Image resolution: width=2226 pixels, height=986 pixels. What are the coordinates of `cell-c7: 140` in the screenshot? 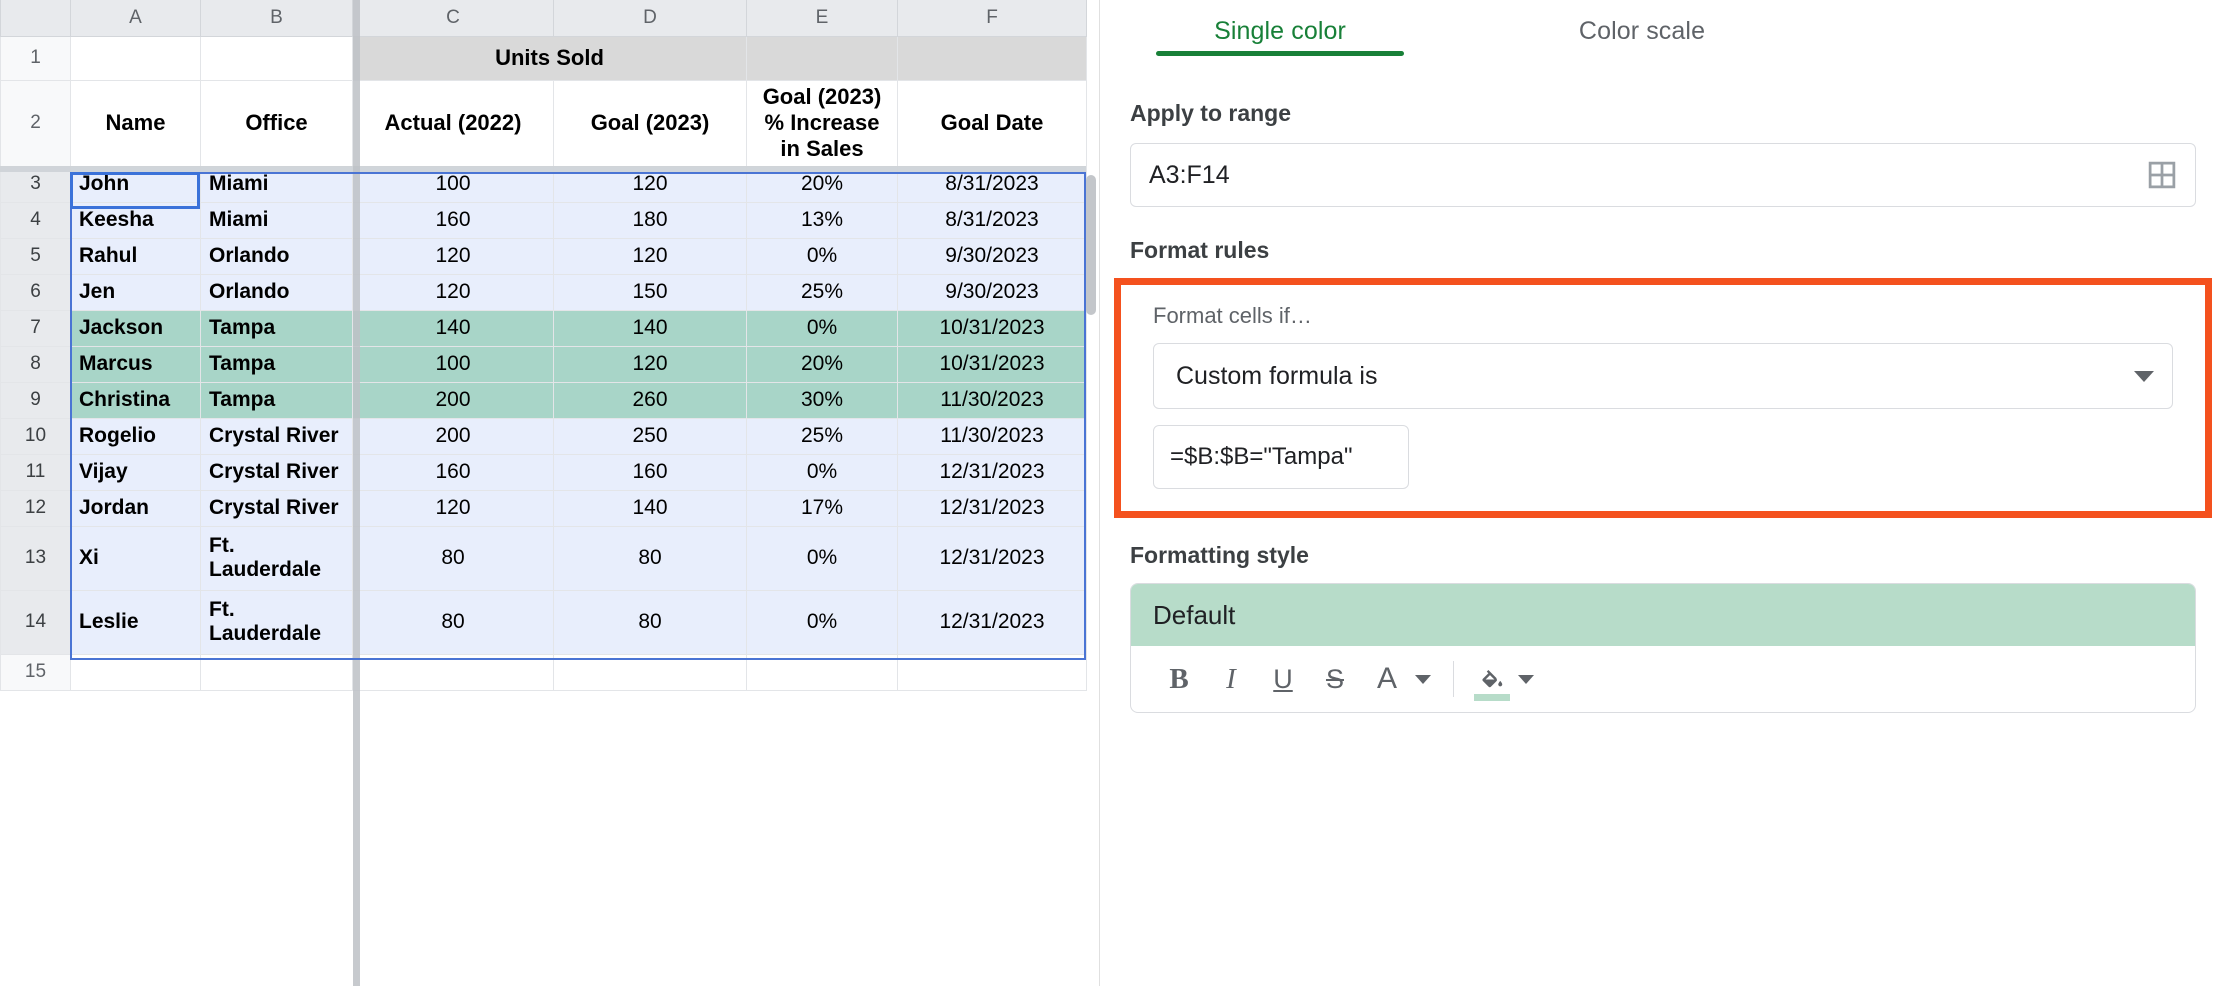 It's located at (453, 328).